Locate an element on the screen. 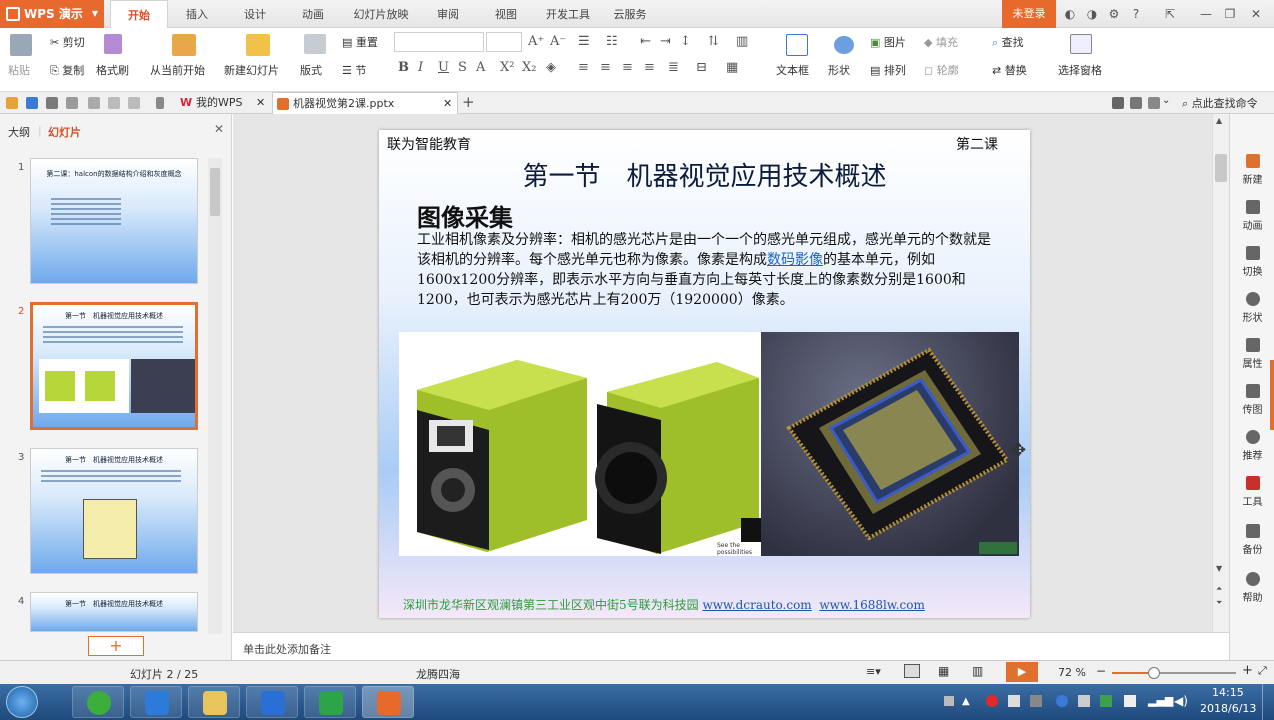 Image resolution: width=1274 pixels, height=720 pixels. scroll-down-icon: ▼ is located at coordinates (1219, 568).